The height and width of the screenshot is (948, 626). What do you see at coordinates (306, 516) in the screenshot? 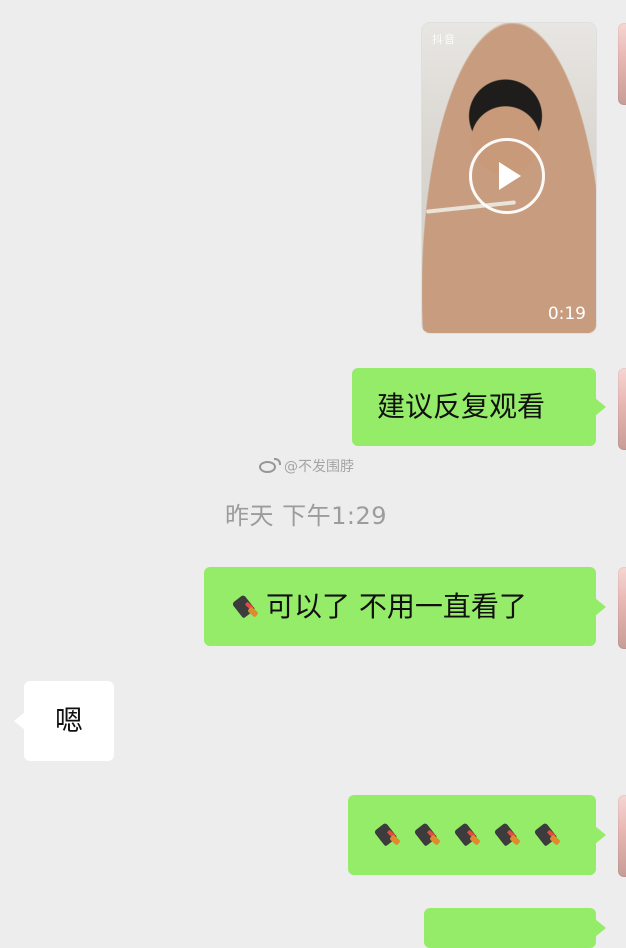
I see `message-timestamp: 昨天 下午1:29` at bounding box center [306, 516].